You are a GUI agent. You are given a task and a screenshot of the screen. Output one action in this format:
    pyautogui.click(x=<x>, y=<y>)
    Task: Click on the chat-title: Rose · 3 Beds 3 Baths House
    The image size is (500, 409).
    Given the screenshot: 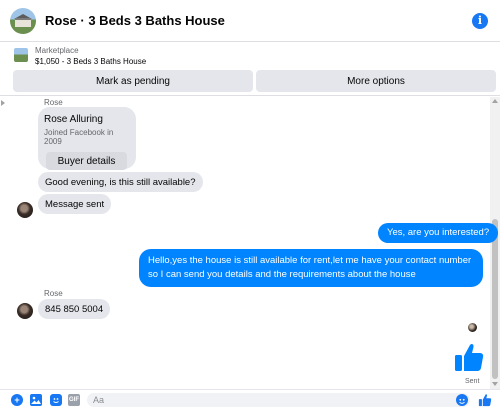 What is the action you would take?
    pyautogui.click(x=135, y=20)
    